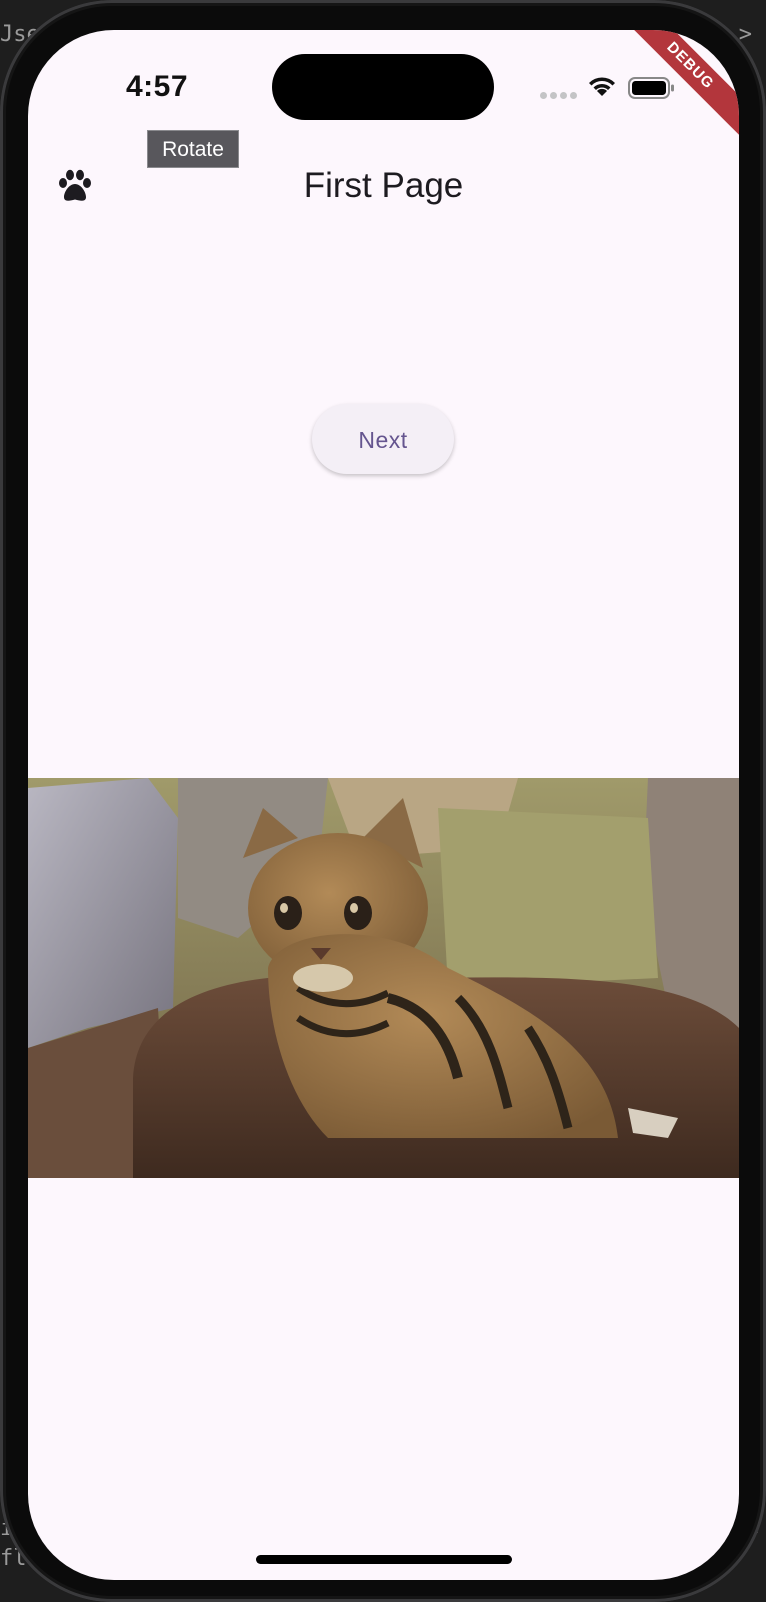 This screenshot has height=1602, width=766. What do you see at coordinates (193, 149) in the screenshot?
I see `rotate-tooltip: Rotate` at bounding box center [193, 149].